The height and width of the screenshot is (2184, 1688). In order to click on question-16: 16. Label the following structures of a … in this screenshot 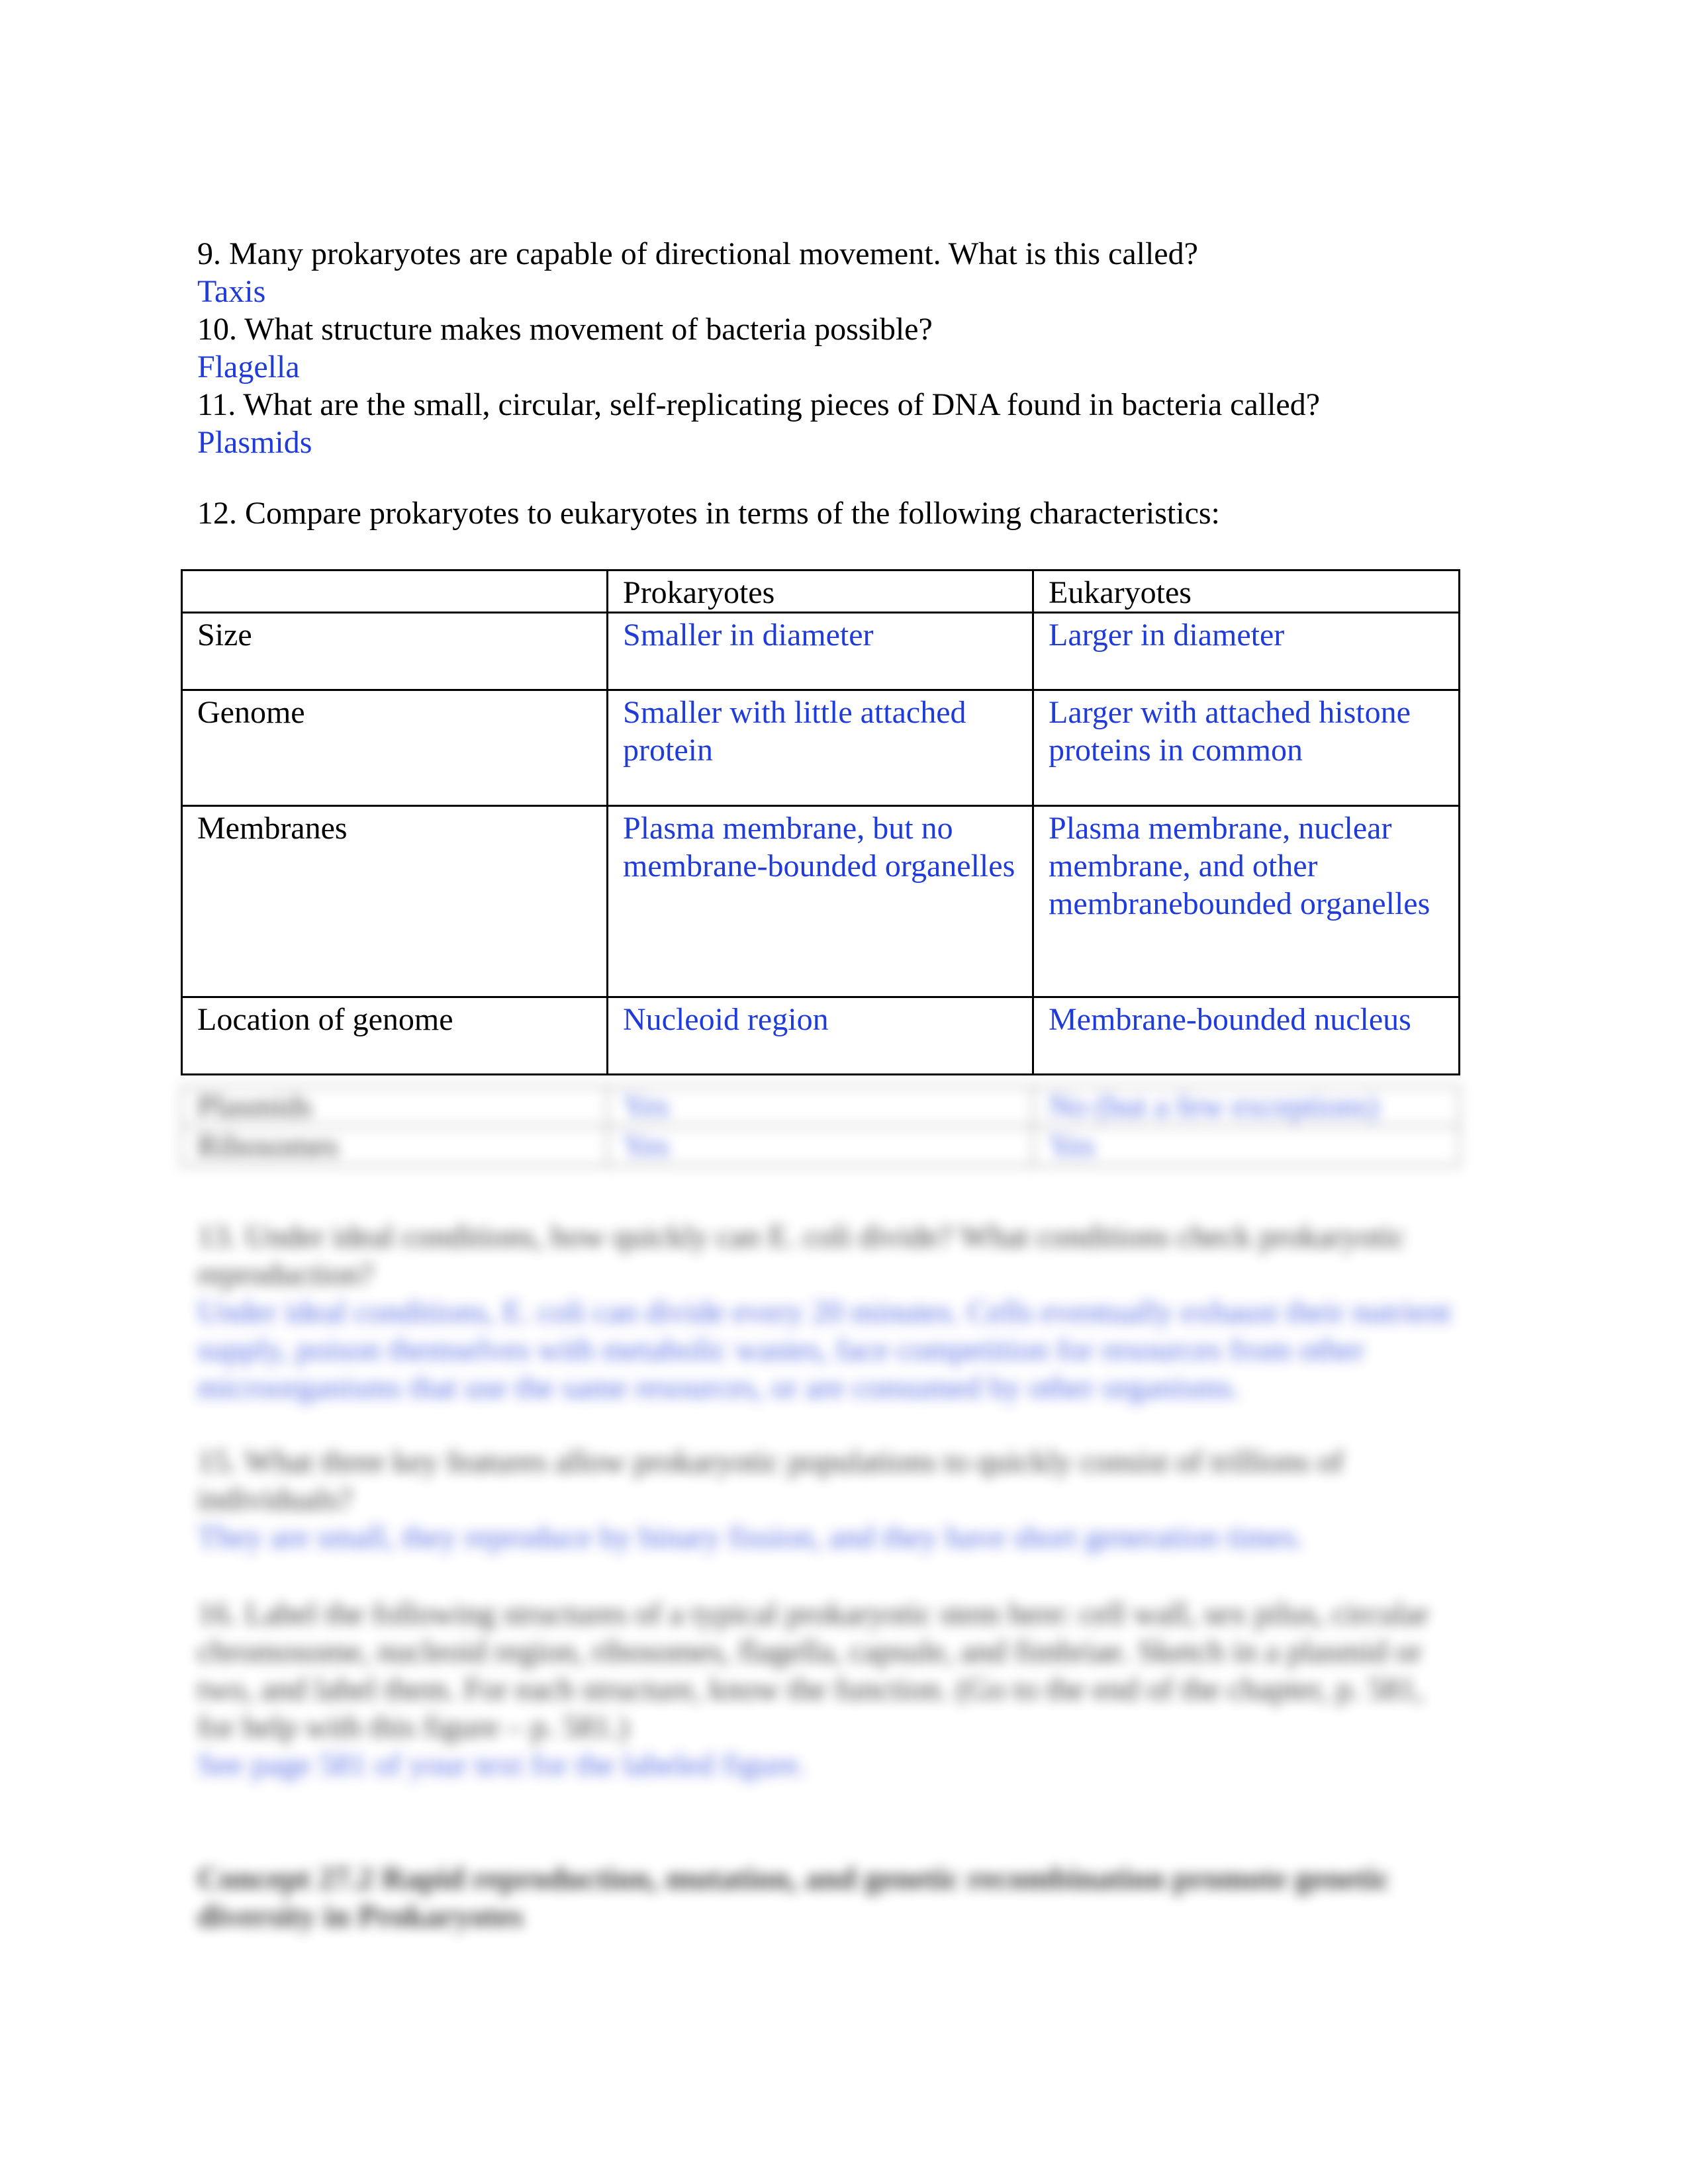, I will do `click(813, 1670)`.